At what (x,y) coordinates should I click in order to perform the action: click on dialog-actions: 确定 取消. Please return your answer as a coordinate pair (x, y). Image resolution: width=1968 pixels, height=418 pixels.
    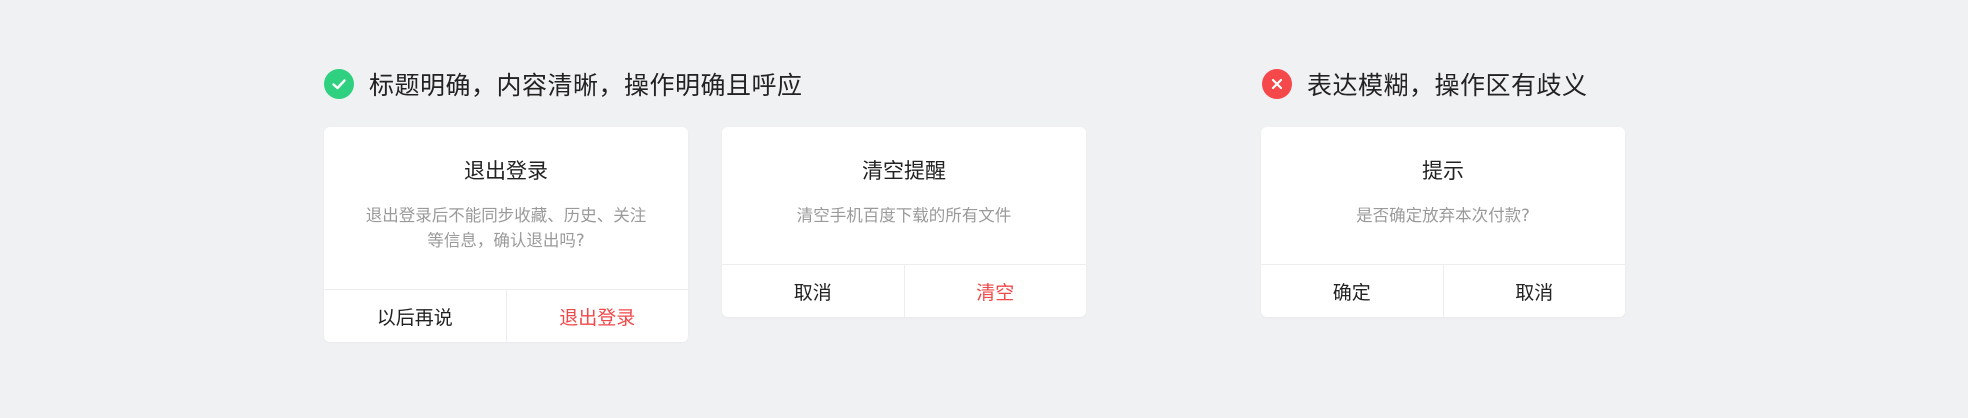
    Looking at the image, I should click on (1443, 290).